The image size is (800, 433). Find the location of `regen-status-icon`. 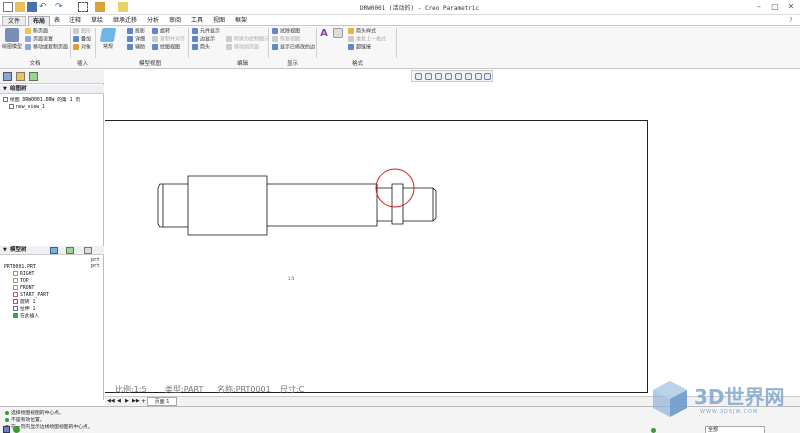

regen-status-icon is located at coordinates (653, 430).